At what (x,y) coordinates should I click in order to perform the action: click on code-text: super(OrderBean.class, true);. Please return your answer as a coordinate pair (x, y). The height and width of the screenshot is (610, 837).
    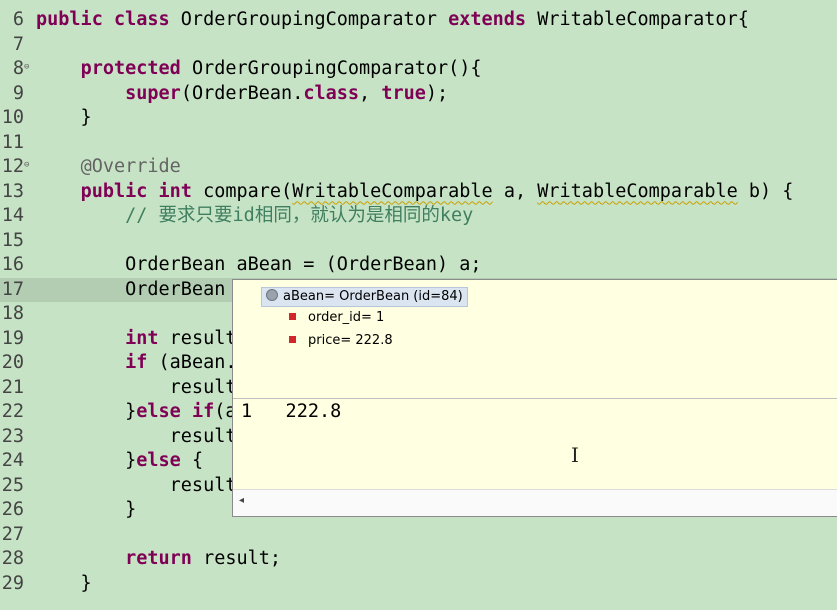
    Looking at the image, I should click on (242, 94).